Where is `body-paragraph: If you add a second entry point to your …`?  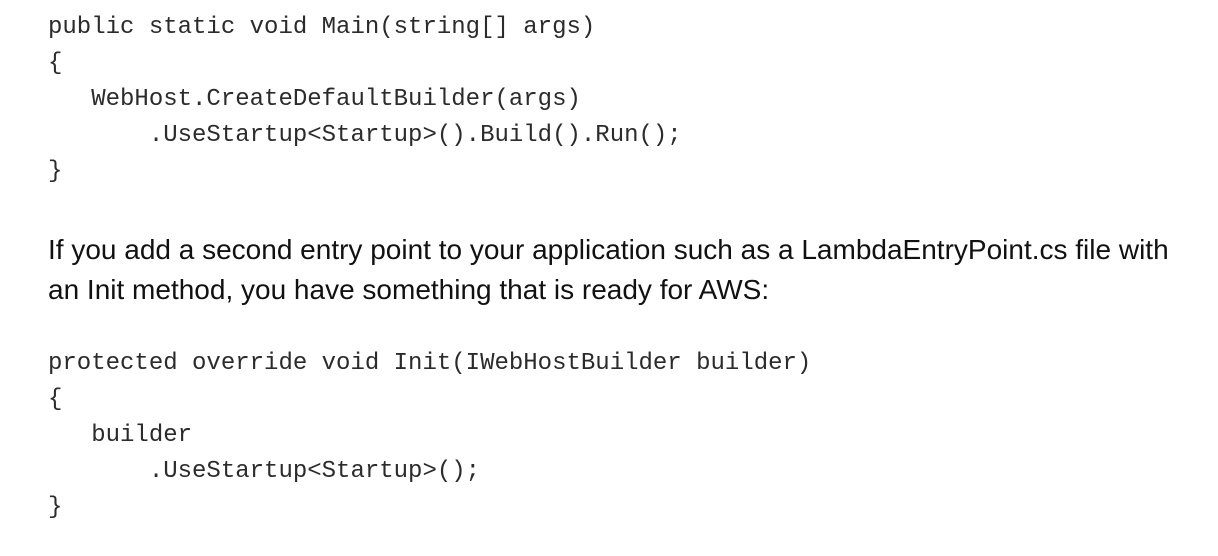
body-paragraph: If you add a second entry point to your … is located at coordinates (608, 269).